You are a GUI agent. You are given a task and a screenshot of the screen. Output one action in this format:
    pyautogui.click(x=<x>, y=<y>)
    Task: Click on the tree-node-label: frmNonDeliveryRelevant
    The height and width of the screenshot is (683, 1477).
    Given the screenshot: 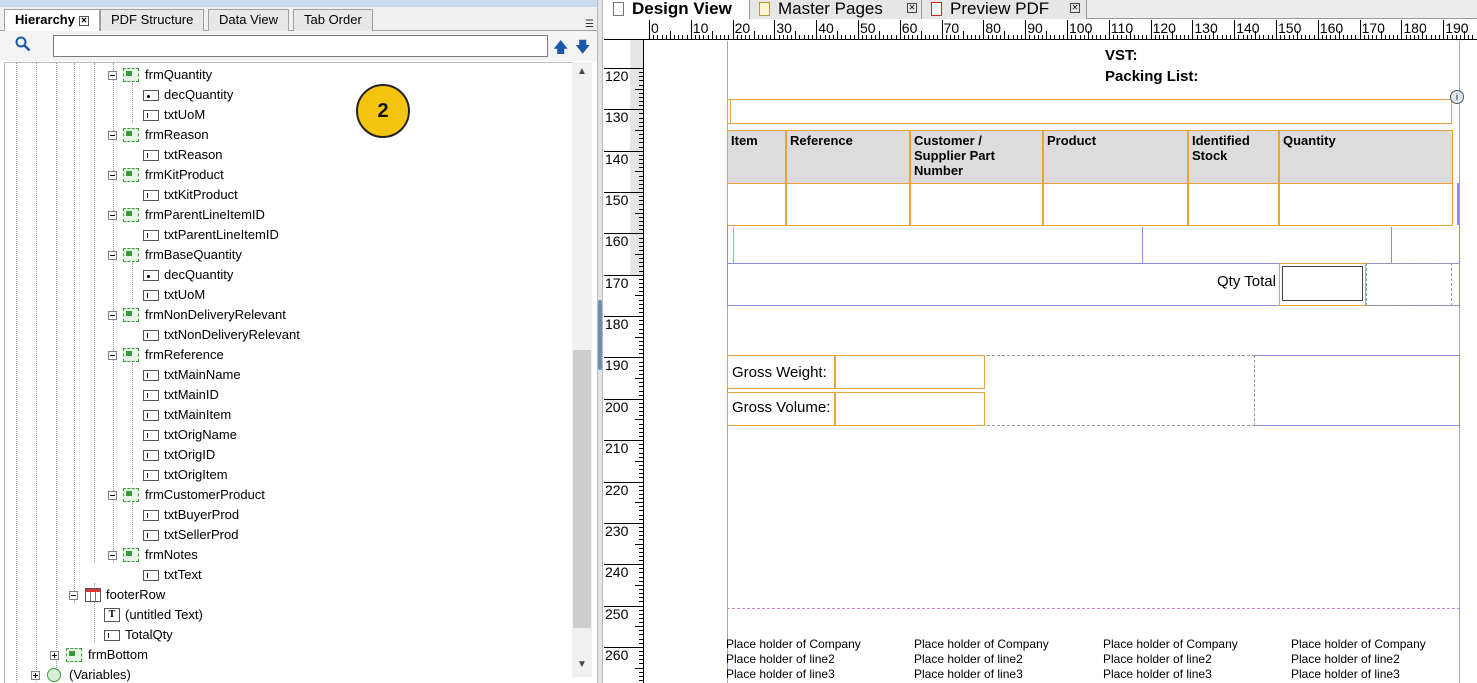 What is the action you would take?
    pyautogui.click(x=215, y=314)
    